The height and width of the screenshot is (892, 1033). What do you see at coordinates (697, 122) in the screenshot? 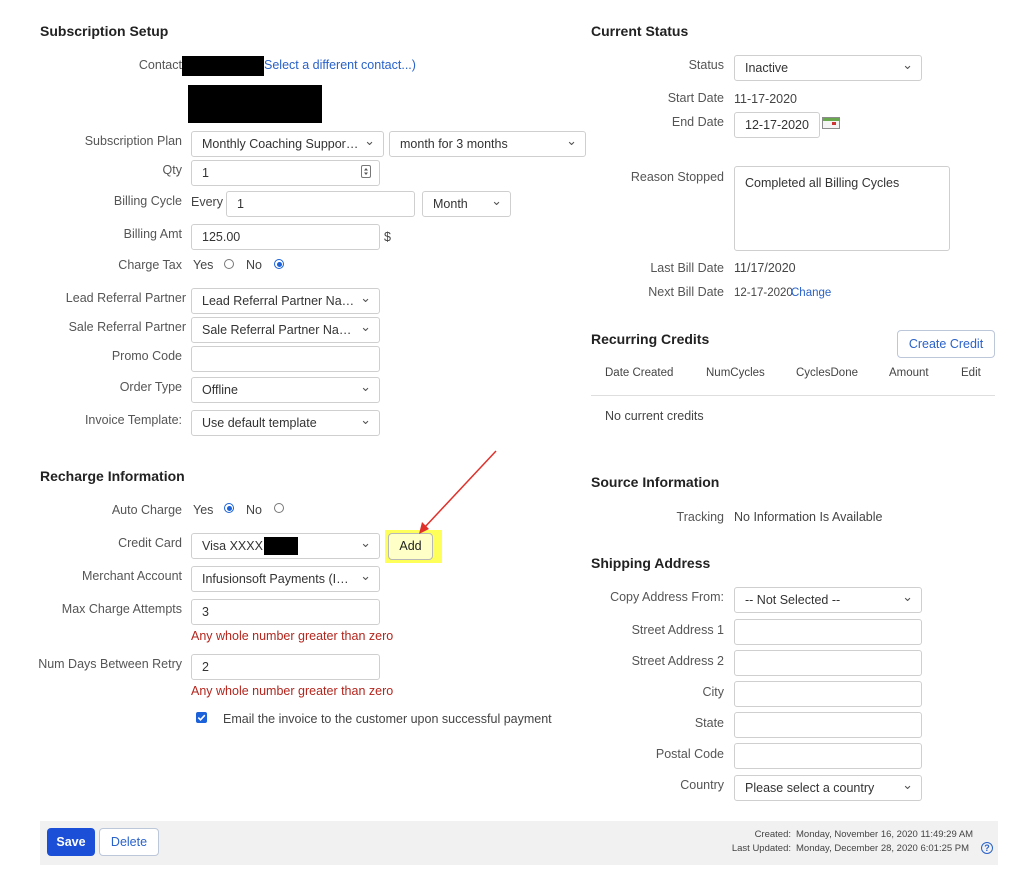
I see `end-date-label: End Date` at bounding box center [697, 122].